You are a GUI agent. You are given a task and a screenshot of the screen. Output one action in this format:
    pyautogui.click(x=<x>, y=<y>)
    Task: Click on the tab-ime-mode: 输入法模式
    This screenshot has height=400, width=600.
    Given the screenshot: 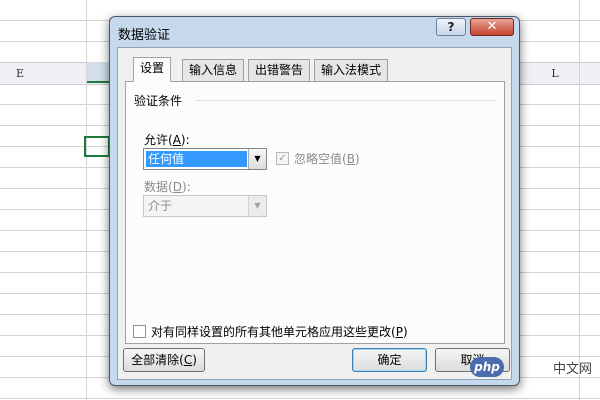 What is the action you would take?
    pyautogui.click(x=351, y=70)
    